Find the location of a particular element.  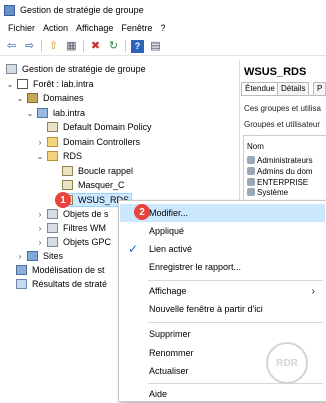

tree-label: Sites is located at coordinates (53, 256).